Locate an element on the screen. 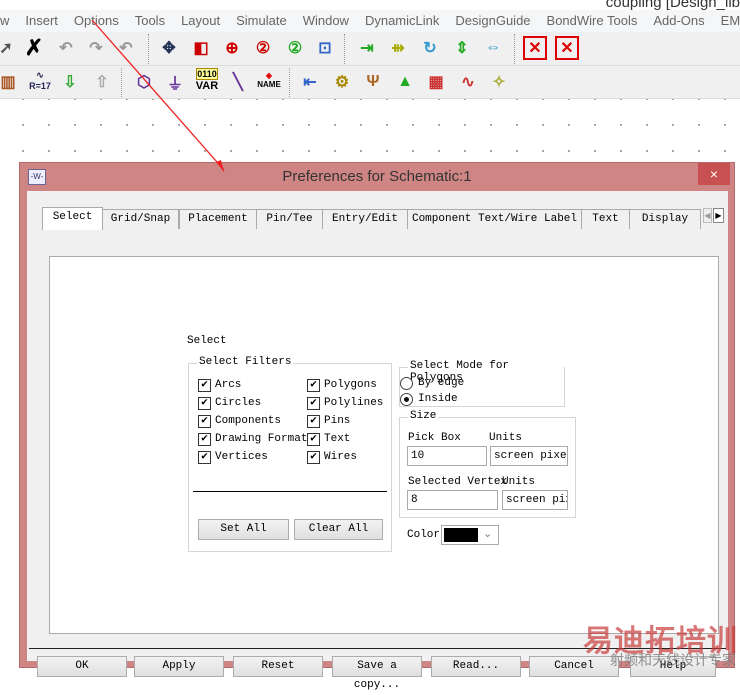 This screenshot has height=695, width=740. annotation-arrow is located at coordinates (158, 95).